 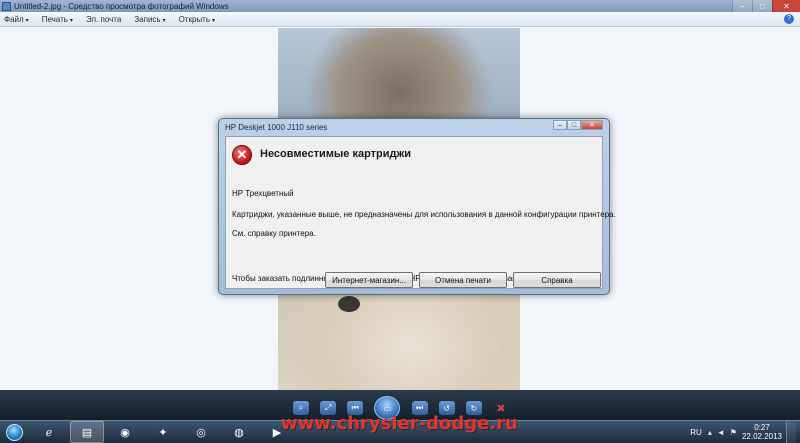 I want to click on menu-file-label: Файл, so click(x=14, y=19).